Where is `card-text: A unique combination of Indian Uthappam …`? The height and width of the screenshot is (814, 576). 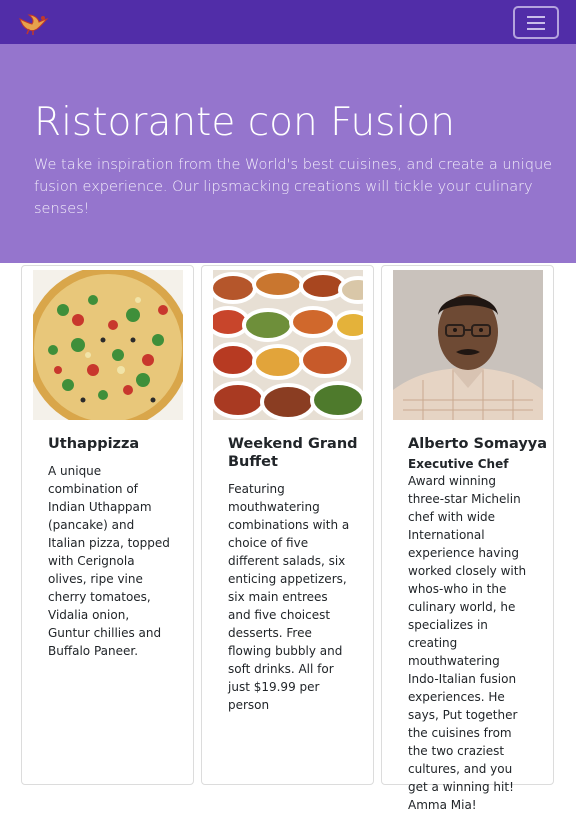
card-text: A unique combination of Indian Uthappam … is located at coordinates (109, 561).